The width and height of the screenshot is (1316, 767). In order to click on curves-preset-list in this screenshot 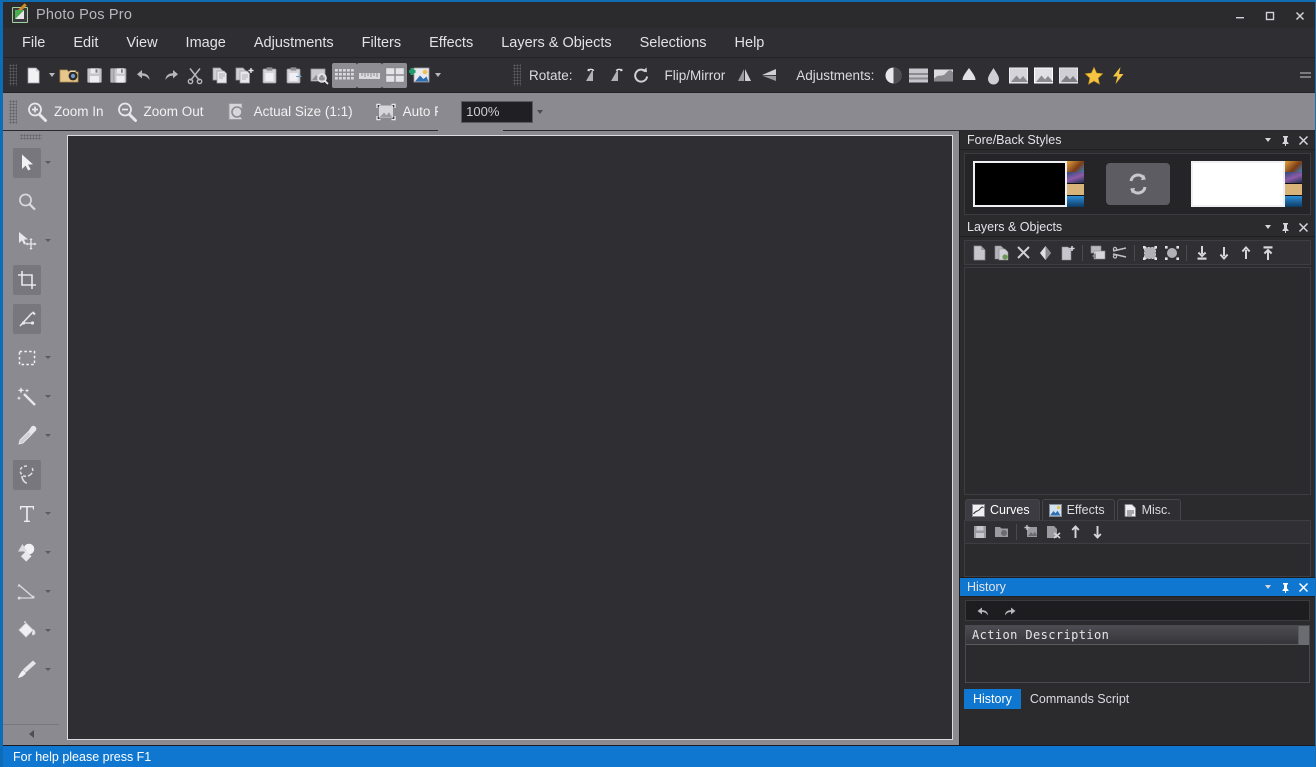, I will do `click(1137, 560)`.